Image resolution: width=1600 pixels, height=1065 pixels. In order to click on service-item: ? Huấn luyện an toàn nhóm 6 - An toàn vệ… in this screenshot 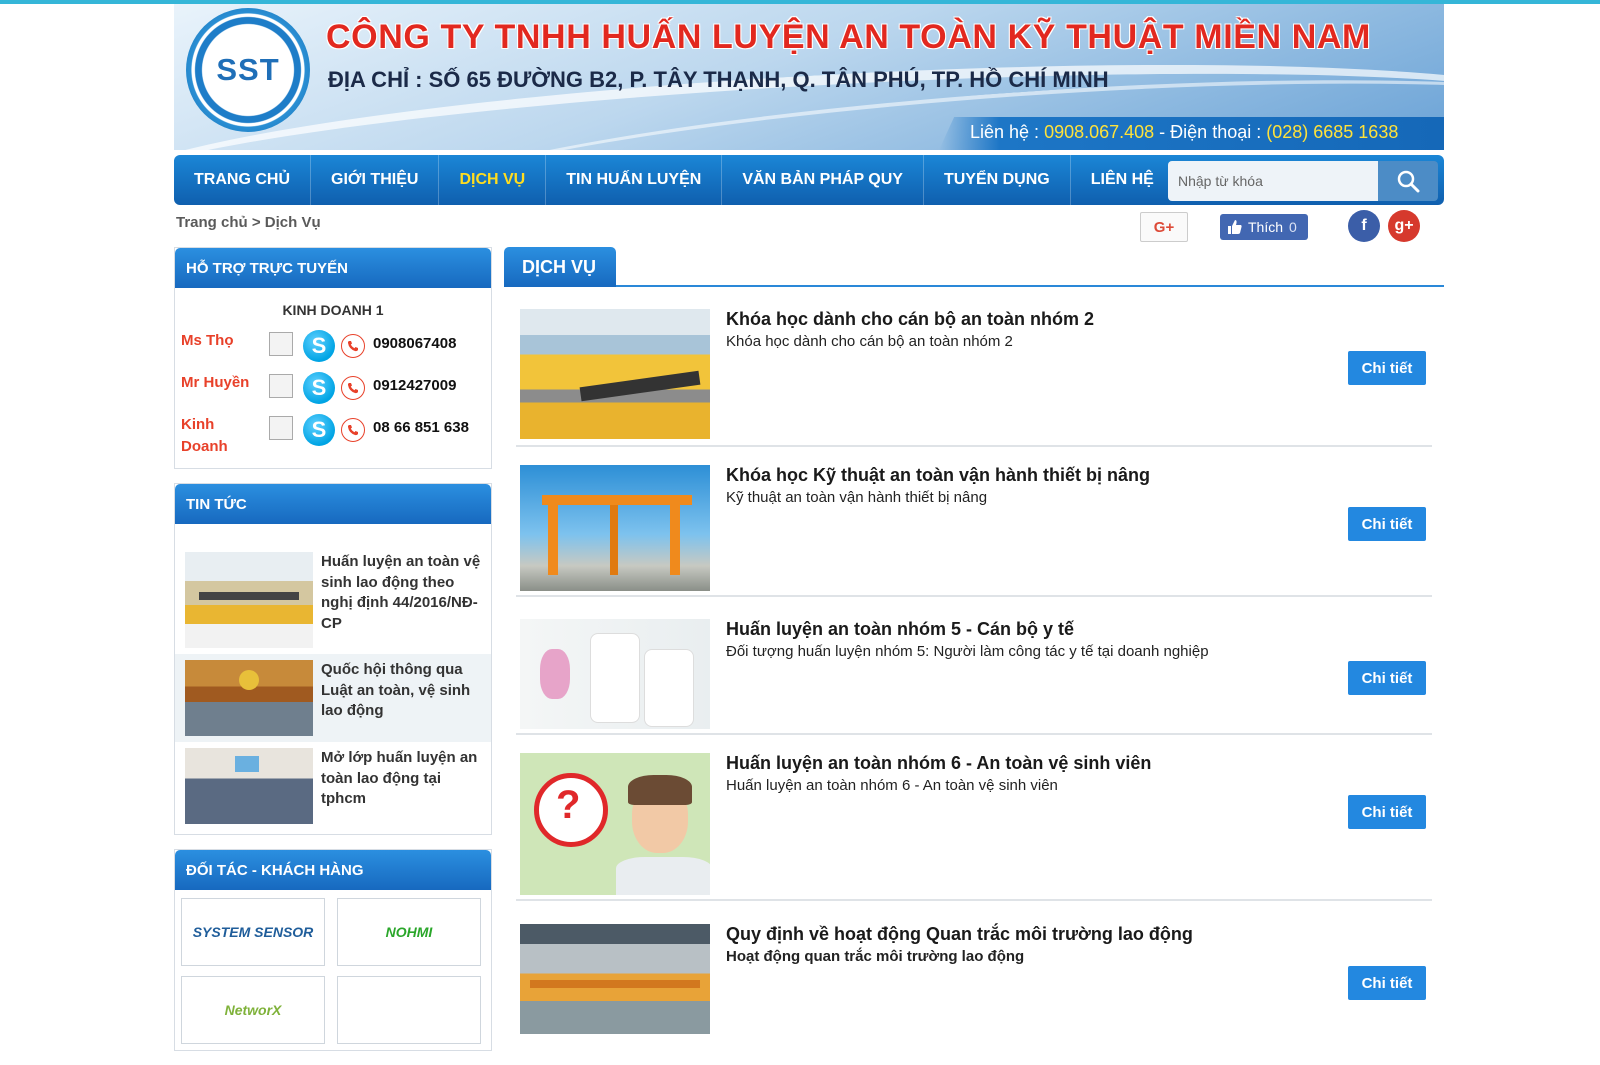, I will do `click(974, 827)`.